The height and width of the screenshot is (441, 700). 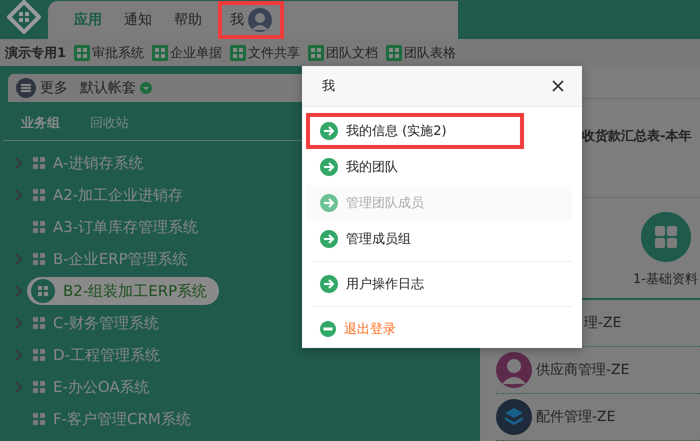 What do you see at coordinates (109, 53) in the screenshot?
I see `toolbar-link: 审批系统` at bounding box center [109, 53].